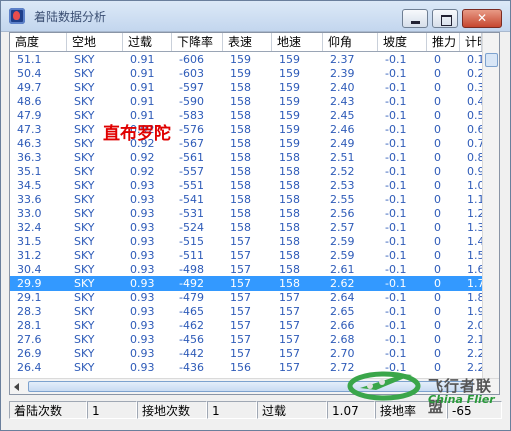 The height and width of the screenshot is (431, 511). I want to click on table-cell: -442, so click(191, 353).